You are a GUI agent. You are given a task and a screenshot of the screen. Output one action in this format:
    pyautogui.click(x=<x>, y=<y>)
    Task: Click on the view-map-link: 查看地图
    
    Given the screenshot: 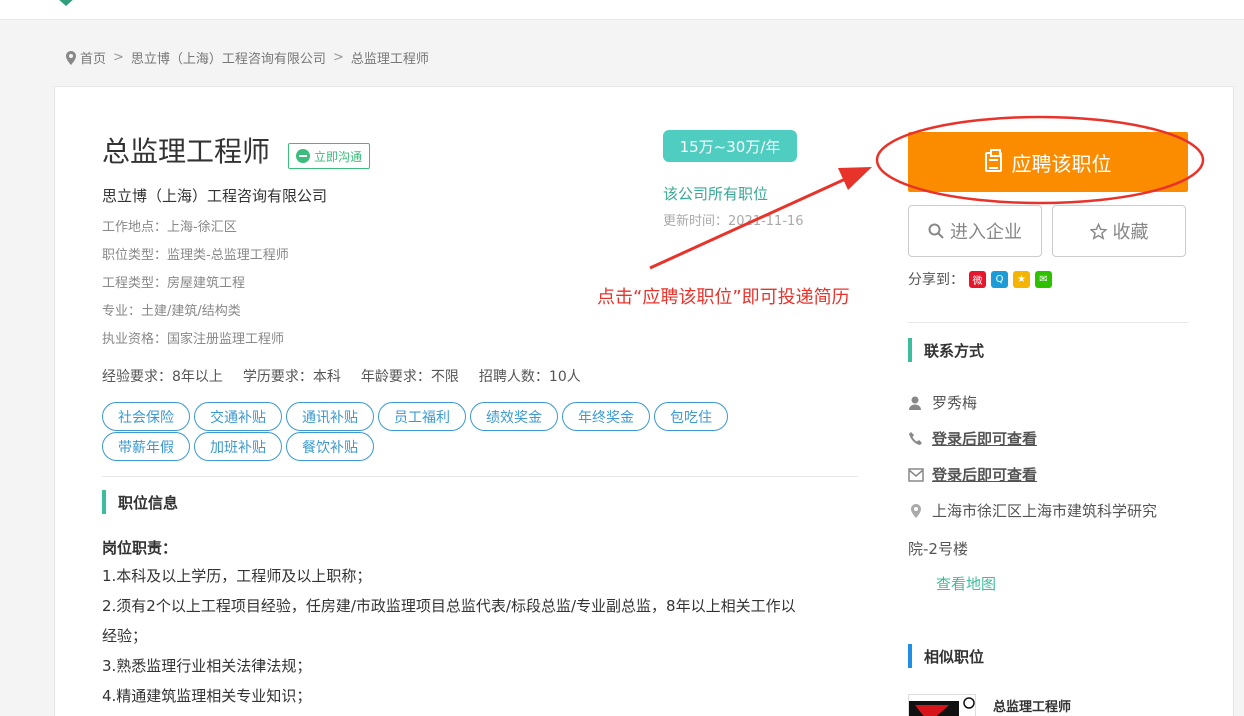 What is the action you would take?
    pyautogui.click(x=966, y=583)
    